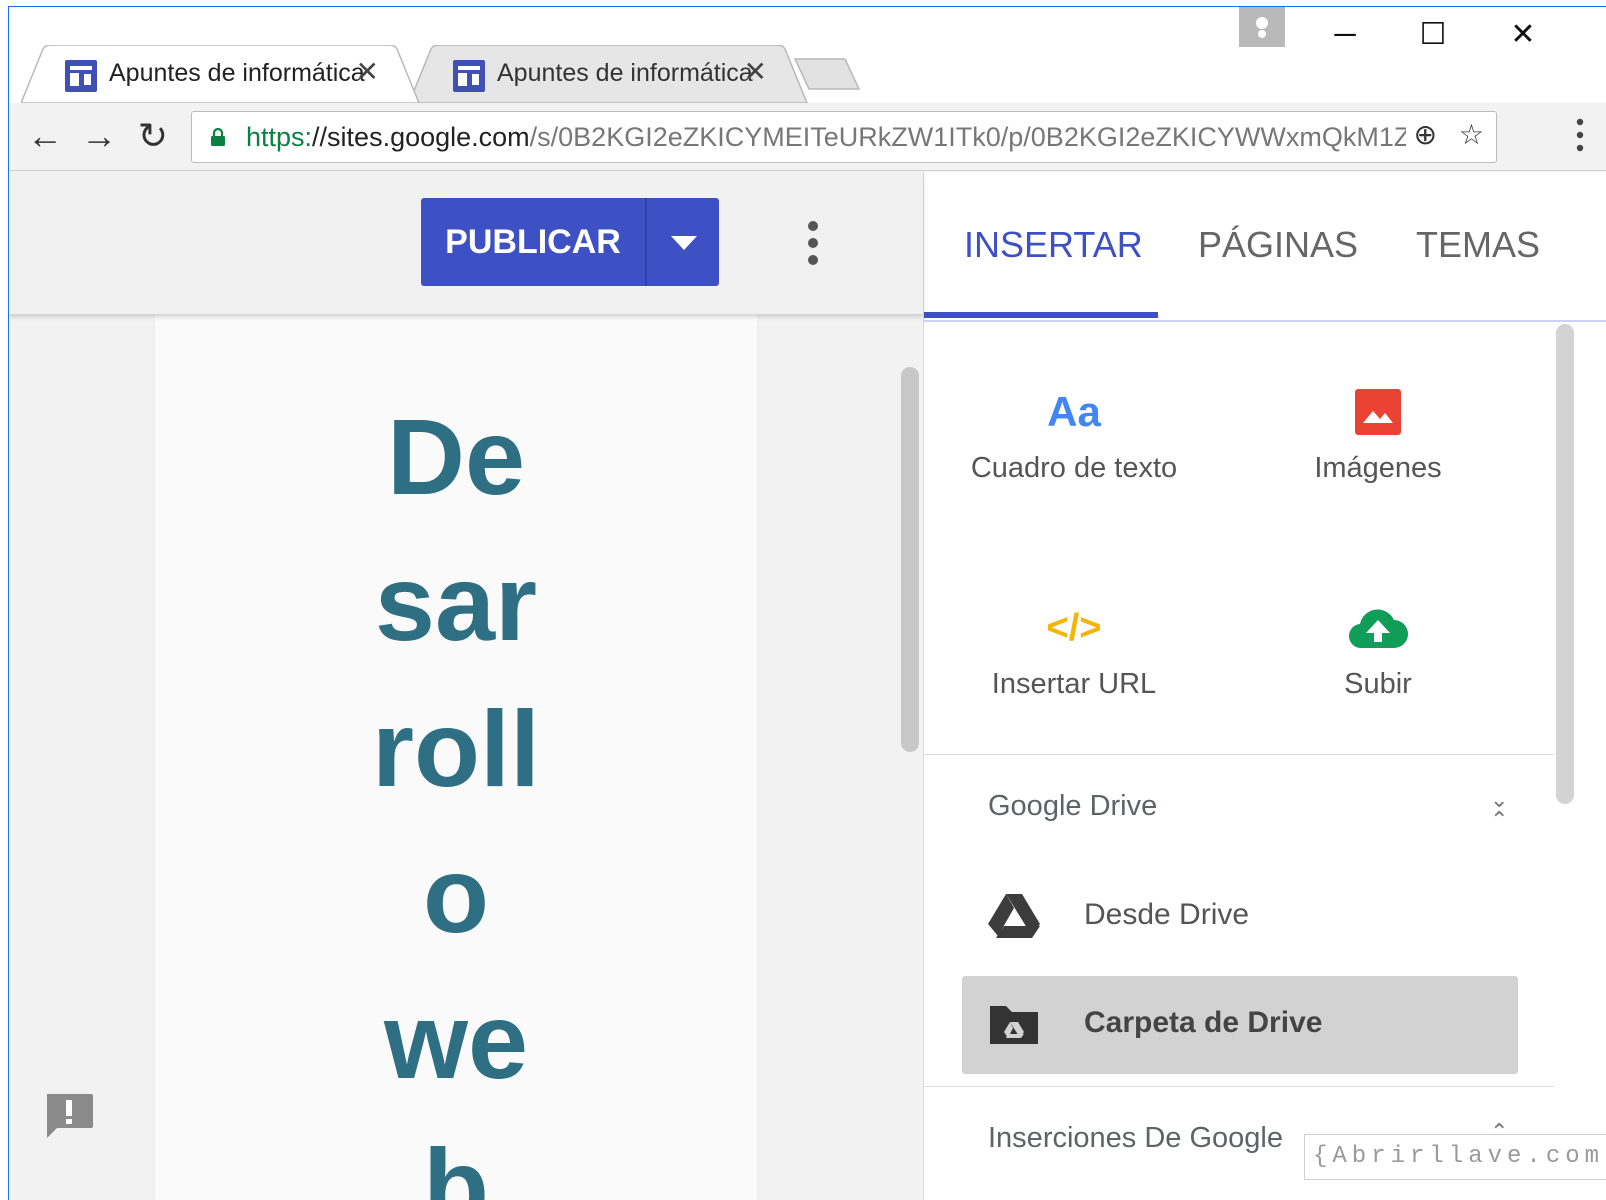 Image resolution: width=1606 pixels, height=1200 pixels. I want to click on panel-tabs: INSERTAR PÁGINAS TEMAS, so click(1265, 247).